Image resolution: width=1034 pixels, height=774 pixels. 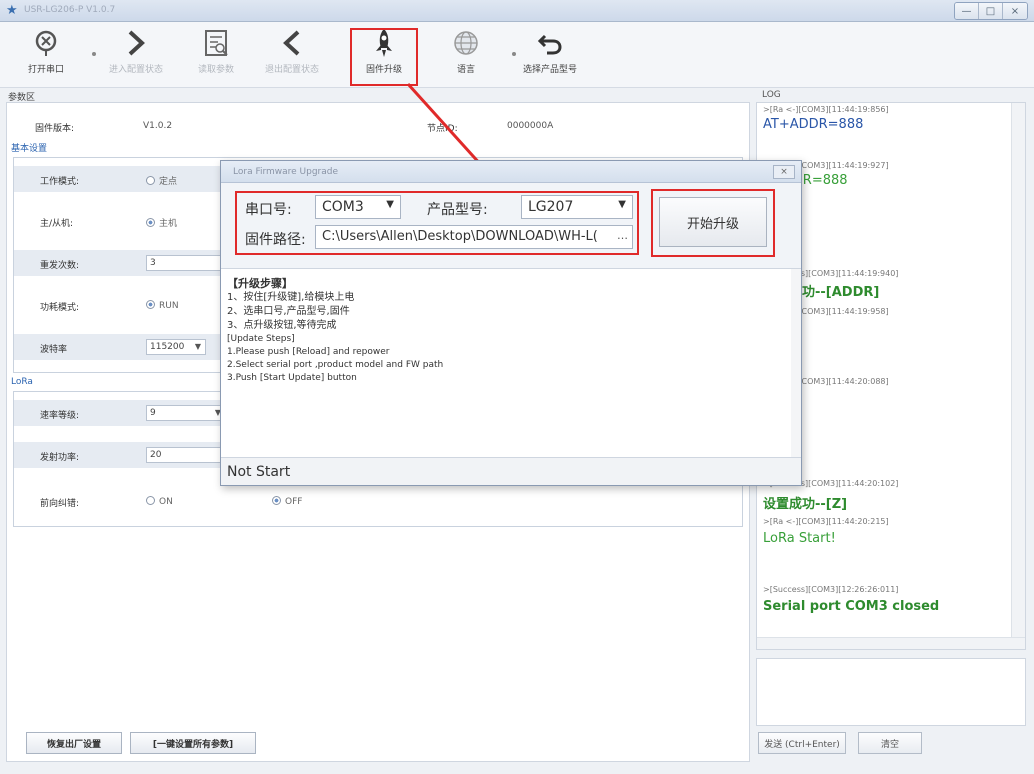 I want to click on steps-heading: 【升级步骤】, so click(x=260, y=283).